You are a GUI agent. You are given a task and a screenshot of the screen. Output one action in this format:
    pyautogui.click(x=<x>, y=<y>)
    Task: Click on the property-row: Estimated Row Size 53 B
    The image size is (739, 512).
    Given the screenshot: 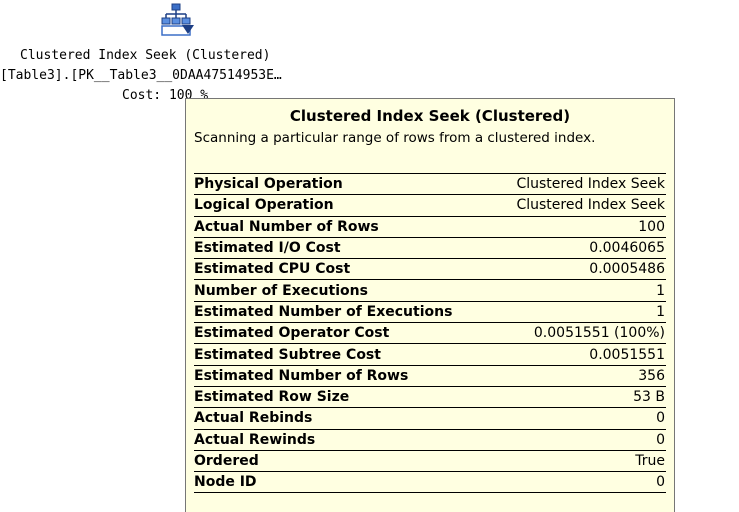 What is the action you would take?
    pyautogui.click(x=430, y=398)
    